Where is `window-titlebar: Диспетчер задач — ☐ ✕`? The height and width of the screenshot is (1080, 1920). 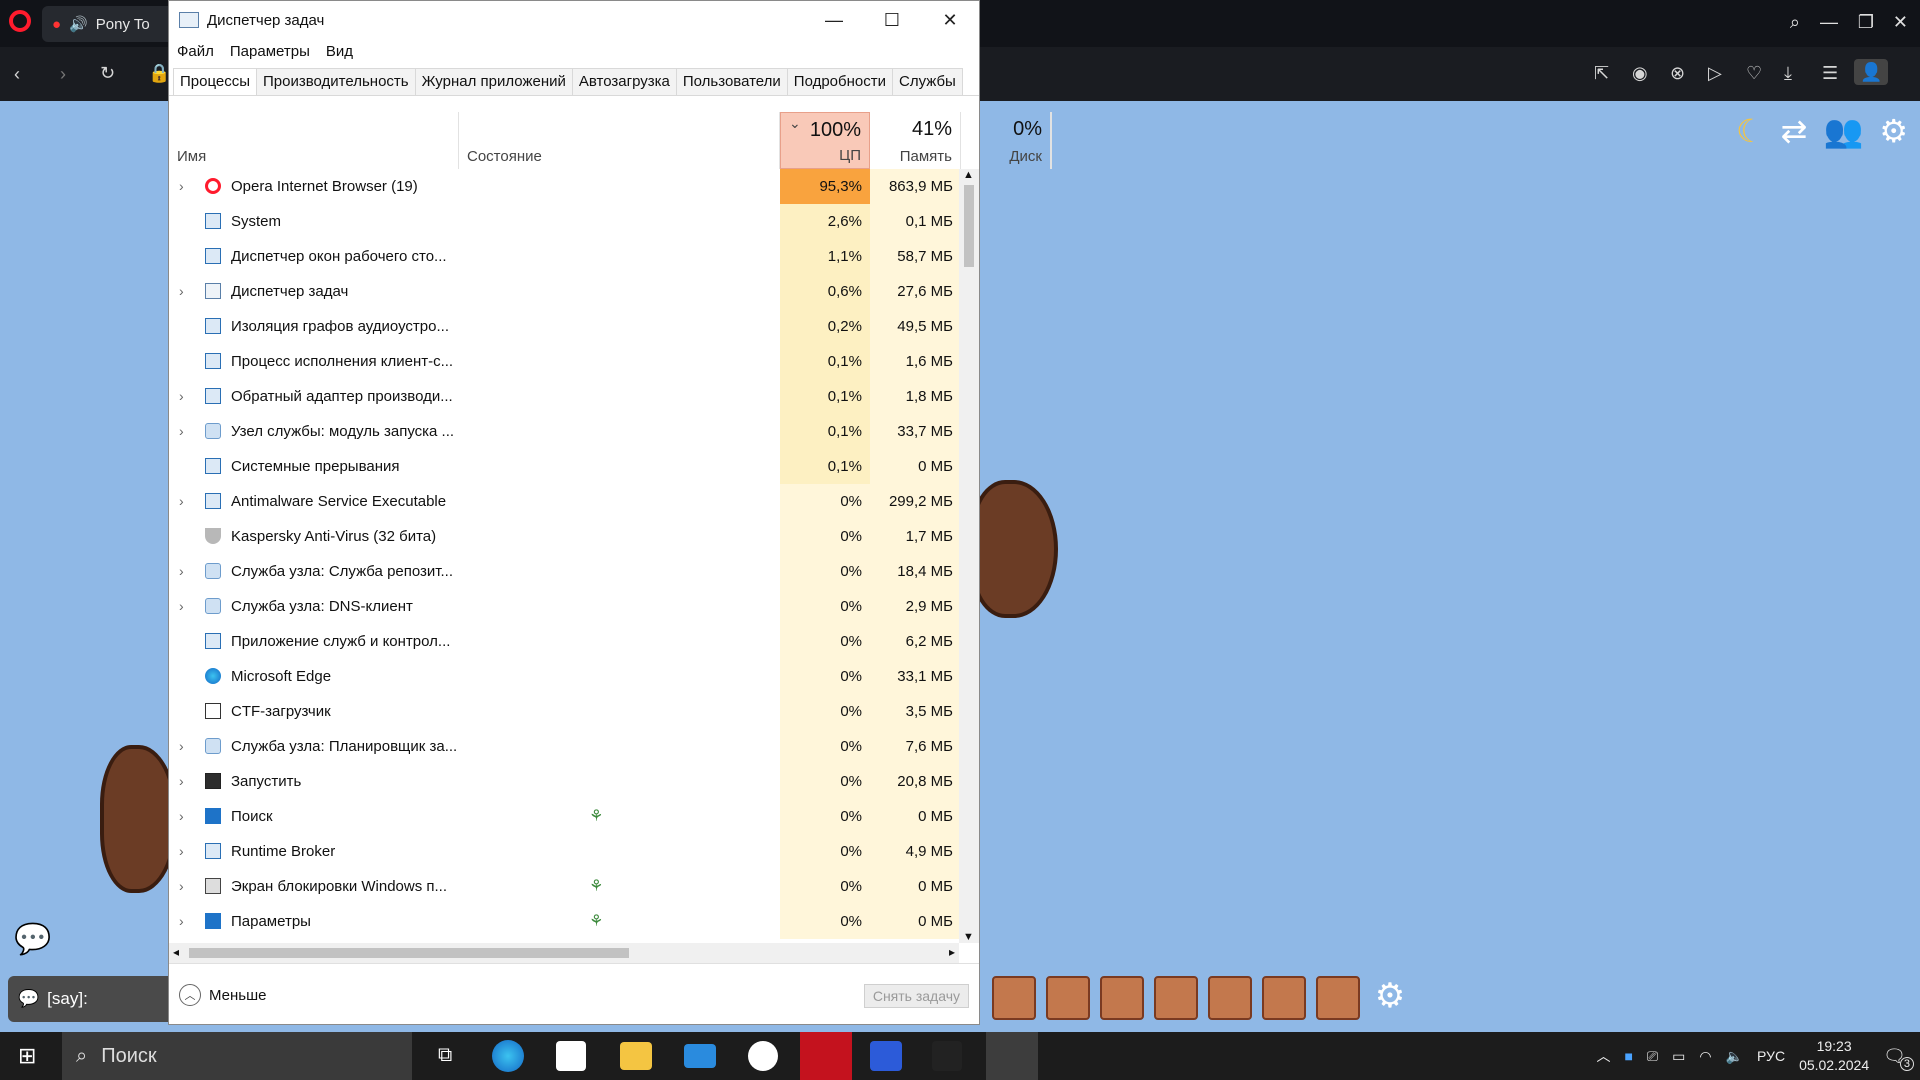 window-titlebar: Диспетчер задач — ☐ ✕ is located at coordinates (574, 20).